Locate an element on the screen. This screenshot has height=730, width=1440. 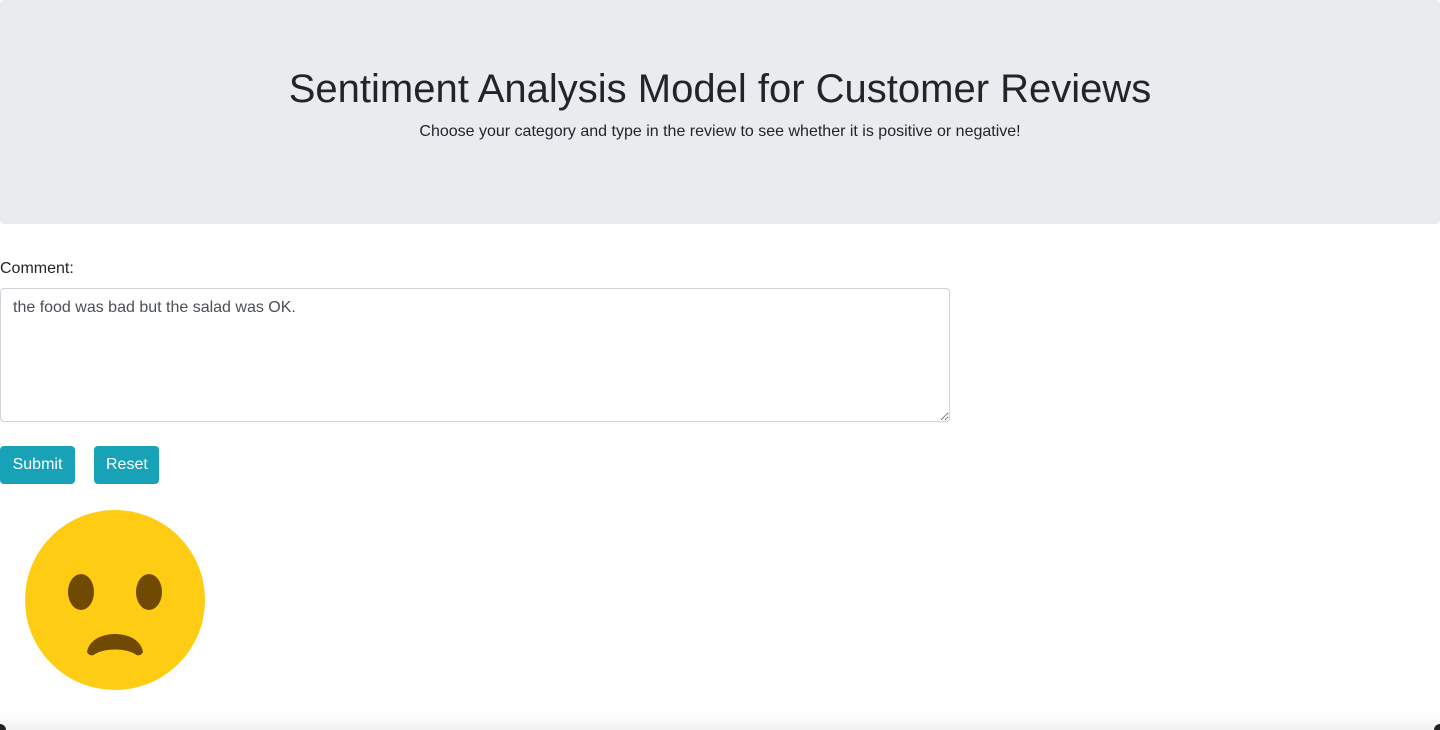
bottom-shadow is located at coordinates (720, 721).